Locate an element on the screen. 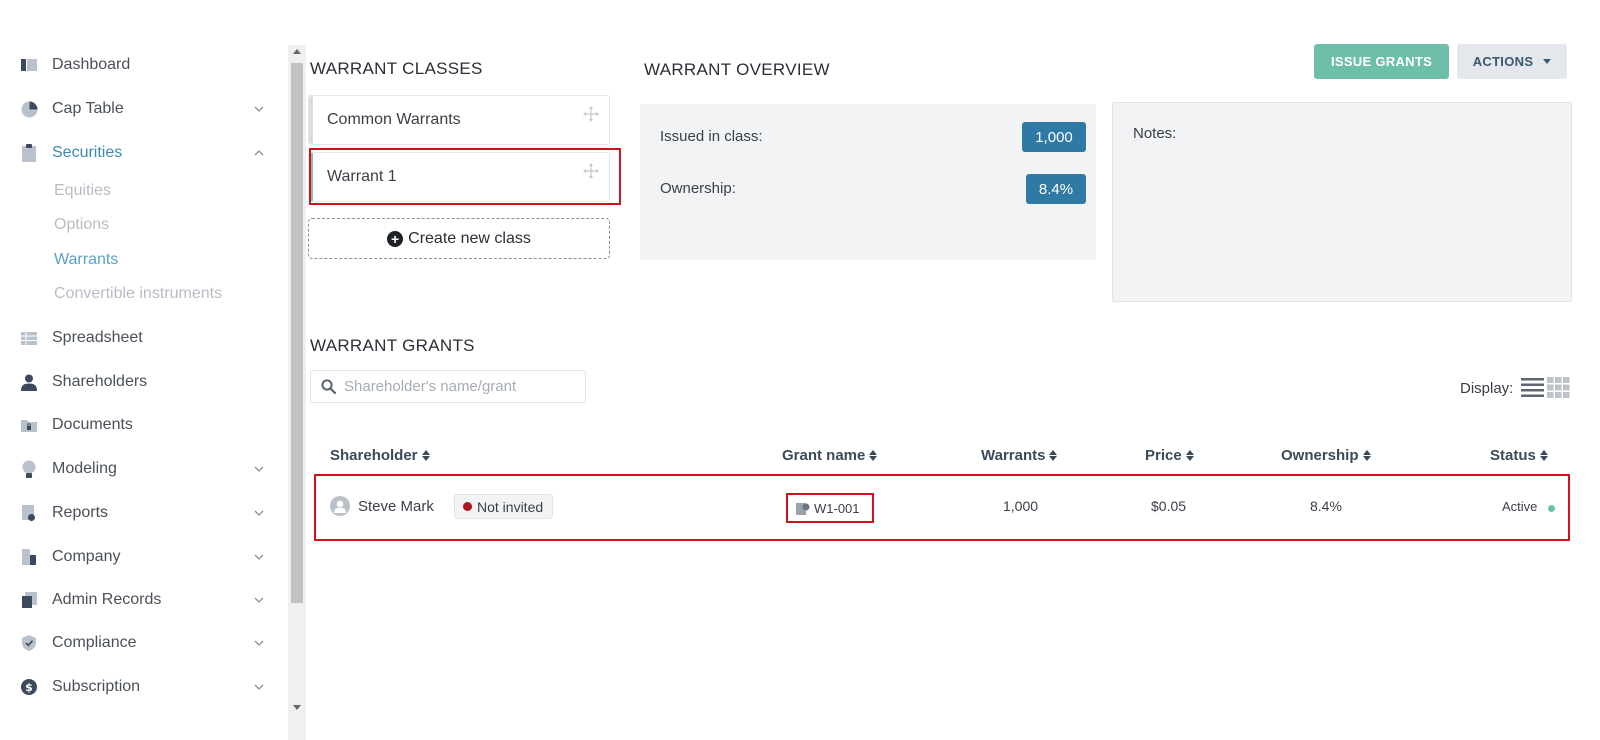 This screenshot has width=1600, height=740. issued-in-class-label: Issued in class: is located at coordinates (711, 136).